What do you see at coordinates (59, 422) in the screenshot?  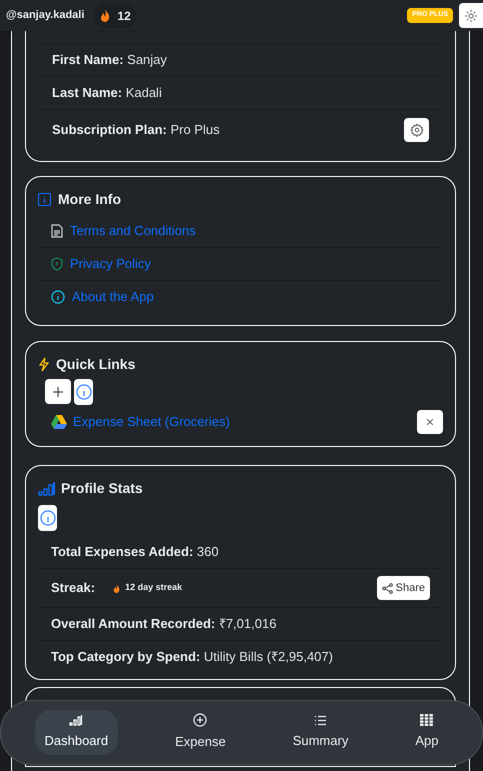 I see `drive-triangle-icon` at bounding box center [59, 422].